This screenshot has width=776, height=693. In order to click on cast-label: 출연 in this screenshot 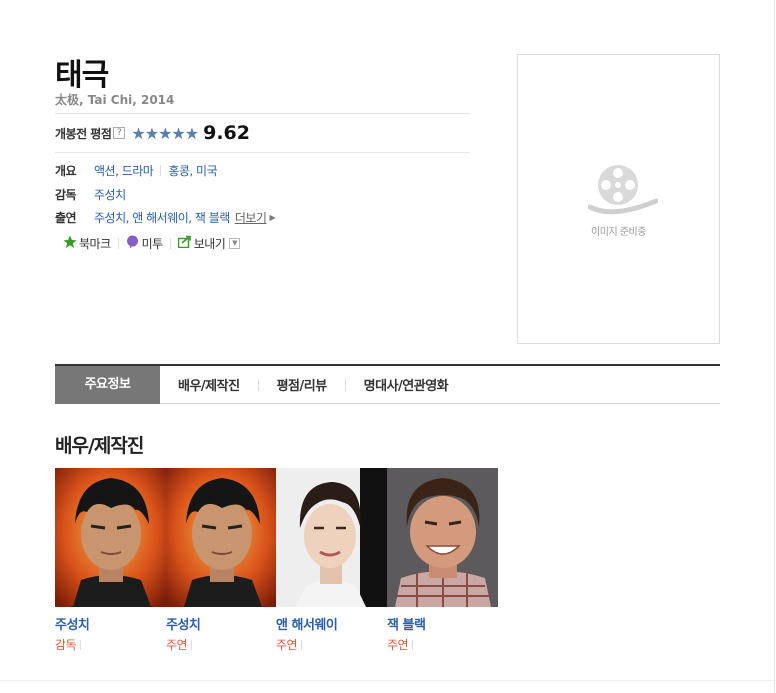, I will do `click(66, 217)`.